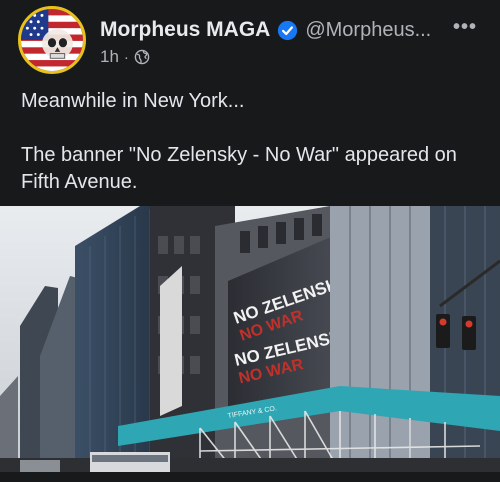 This screenshot has width=500, height=482. I want to click on post-meta: 1h ·, so click(125, 57).